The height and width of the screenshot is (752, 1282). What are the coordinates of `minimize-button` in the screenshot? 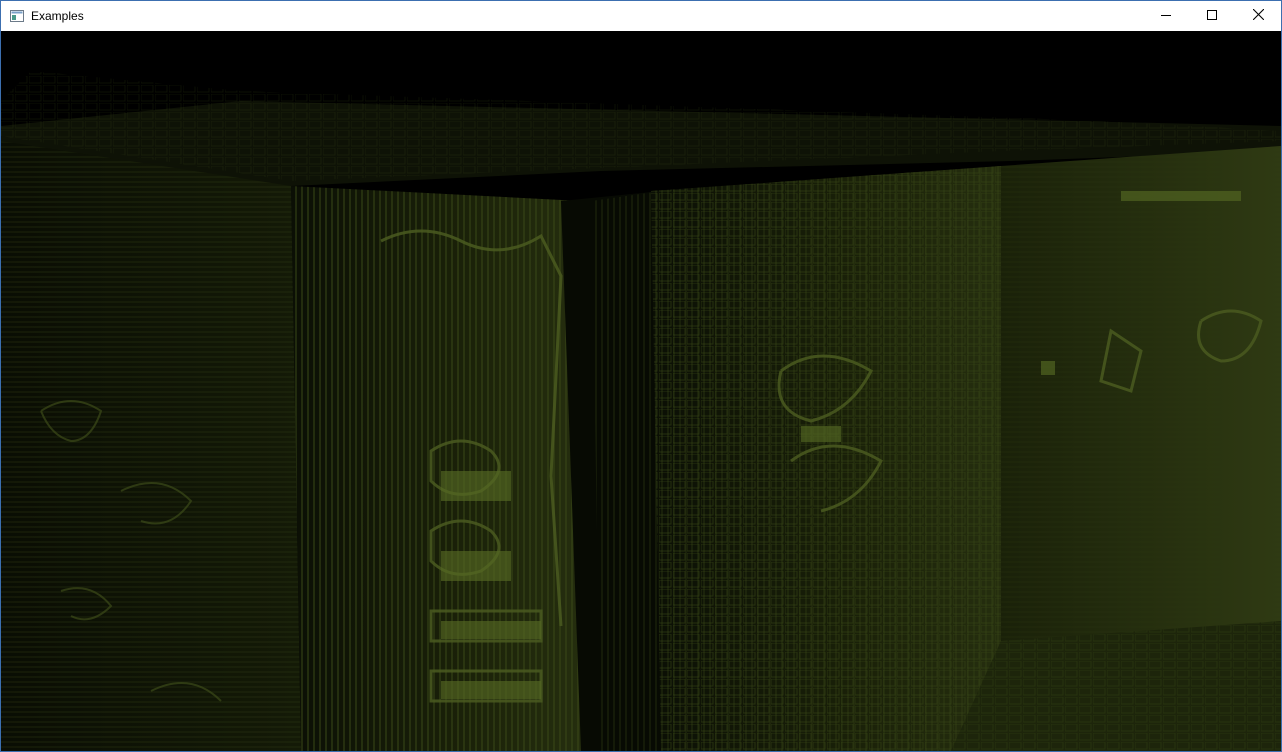 It's located at (1166, 16).